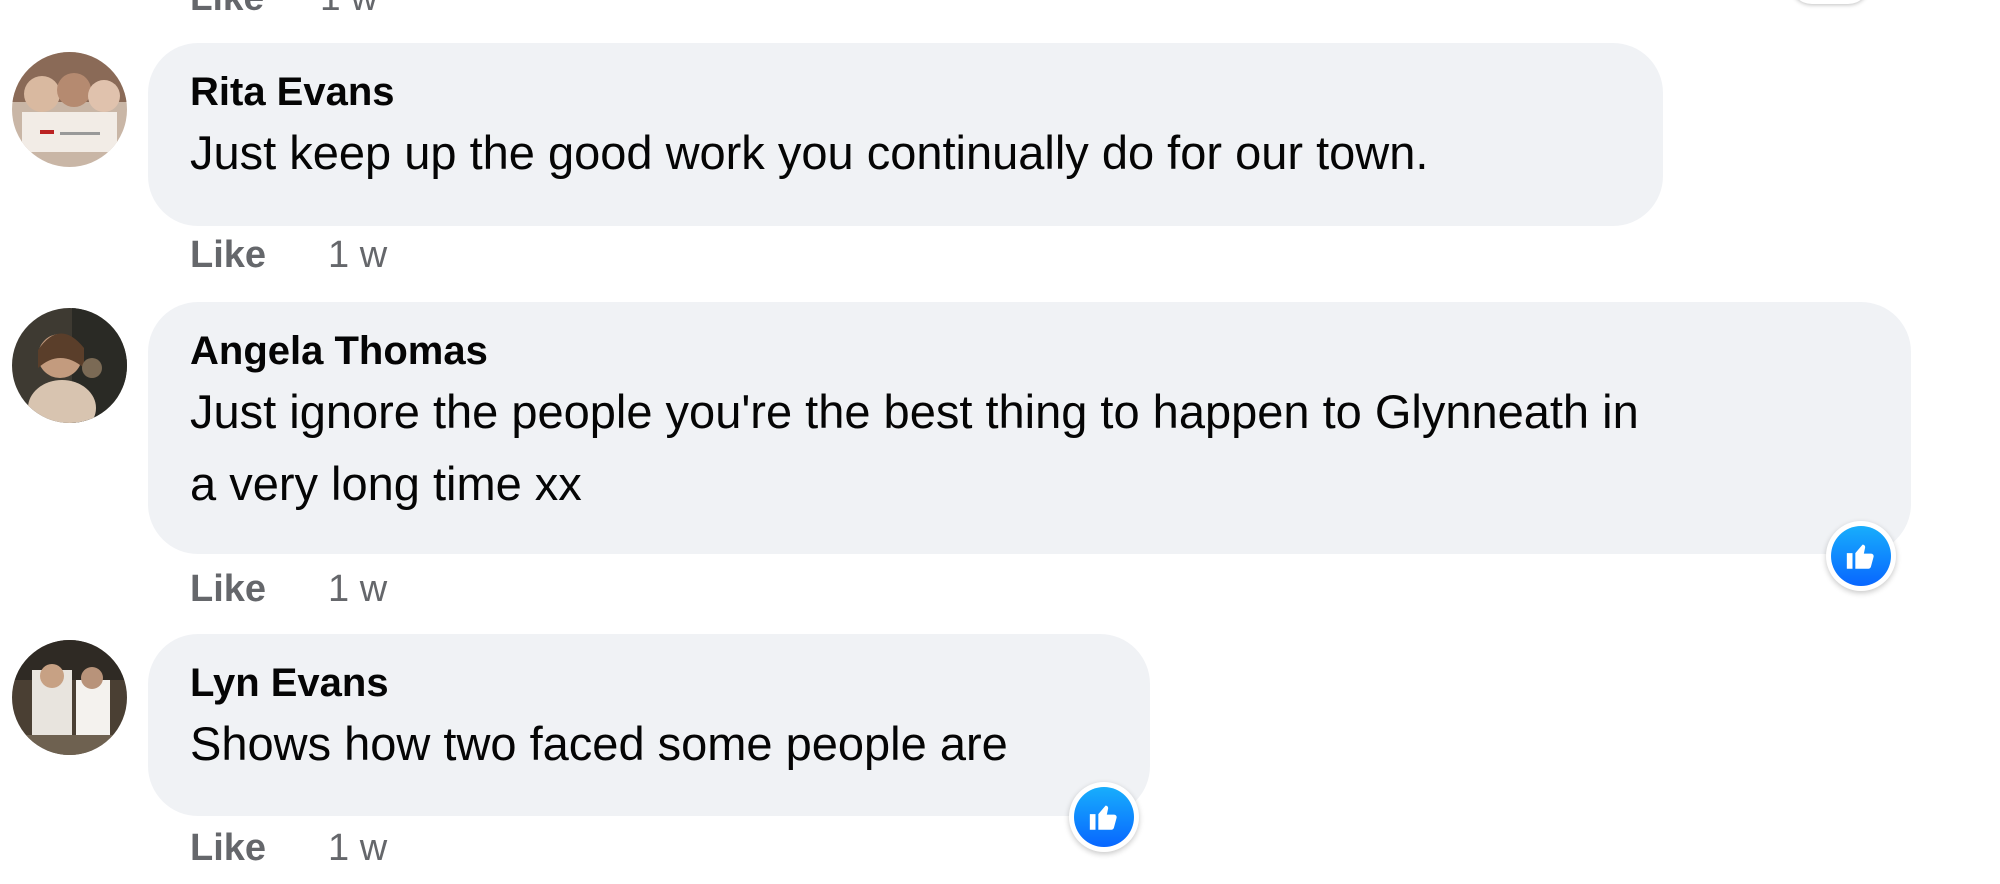  What do you see at coordinates (599, 743) in the screenshot?
I see `comment-text: Shows how two faced some people are` at bounding box center [599, 743].